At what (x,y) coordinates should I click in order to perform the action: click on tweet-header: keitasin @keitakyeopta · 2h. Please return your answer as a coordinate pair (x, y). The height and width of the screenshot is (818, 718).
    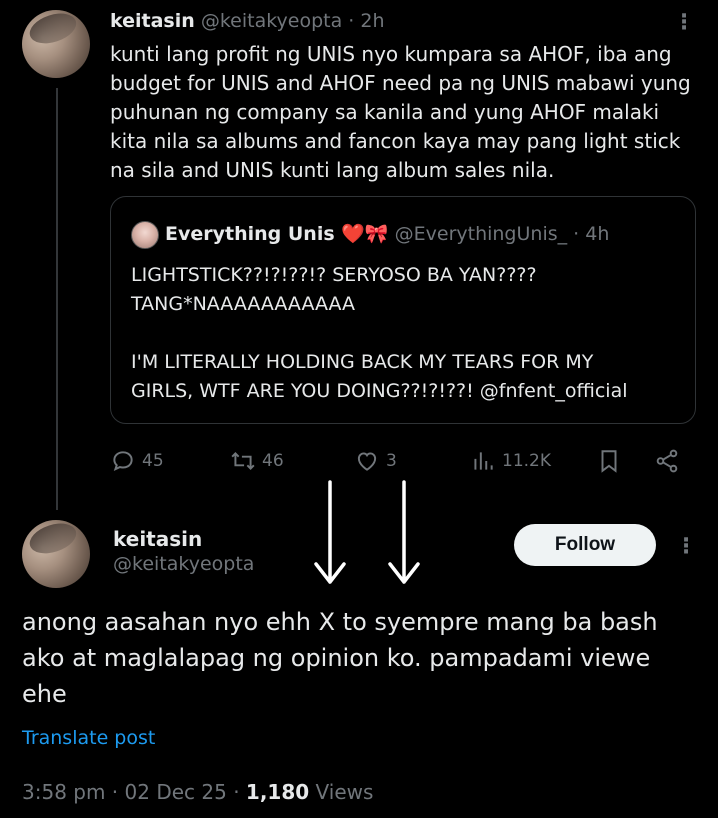
    Looking at the image, I should click on (247, 21).